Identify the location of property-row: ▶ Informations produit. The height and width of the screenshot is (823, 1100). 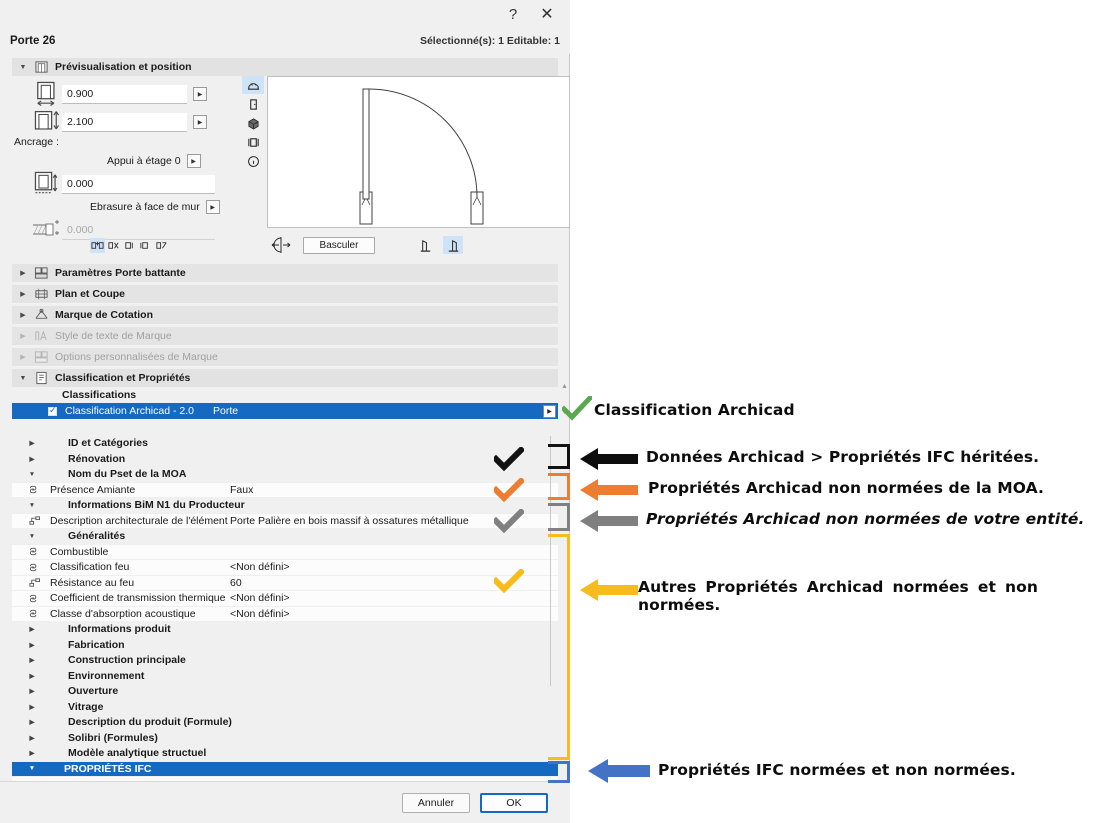
(285, 630).